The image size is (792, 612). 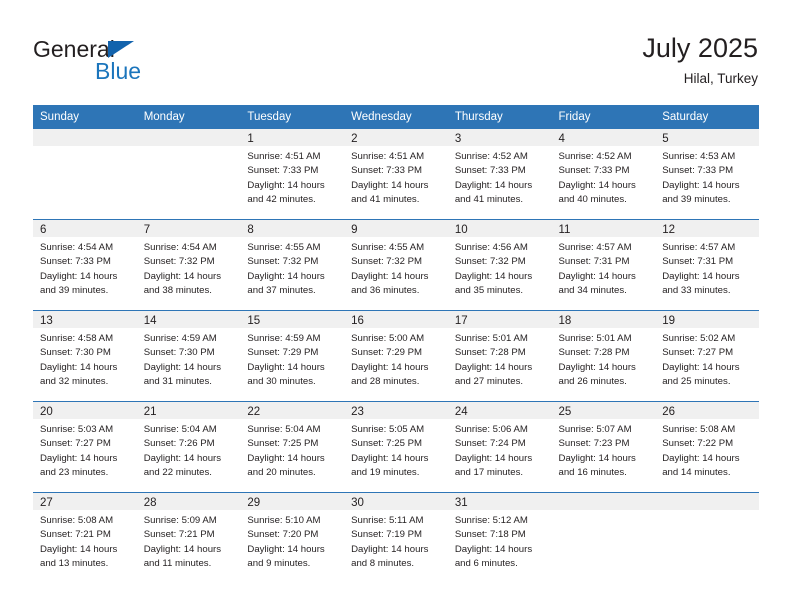 I want to click on day-number: 23, so click(x=396, y=410).